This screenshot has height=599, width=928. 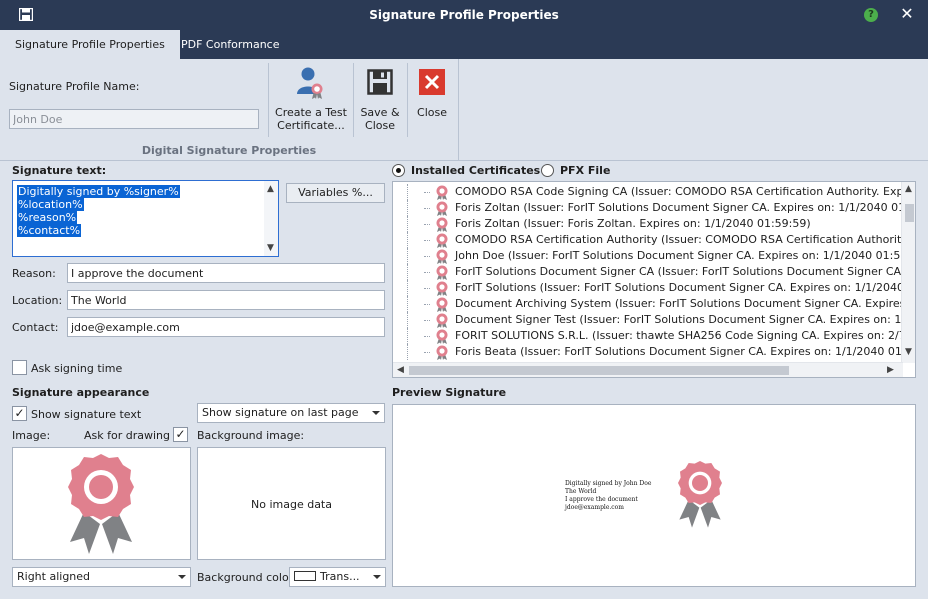 What do you see at coordinates (77, 368) in the screenshot?
I see `ask-signing-time-label: Ask signing time` at bounding box center [77, 368].